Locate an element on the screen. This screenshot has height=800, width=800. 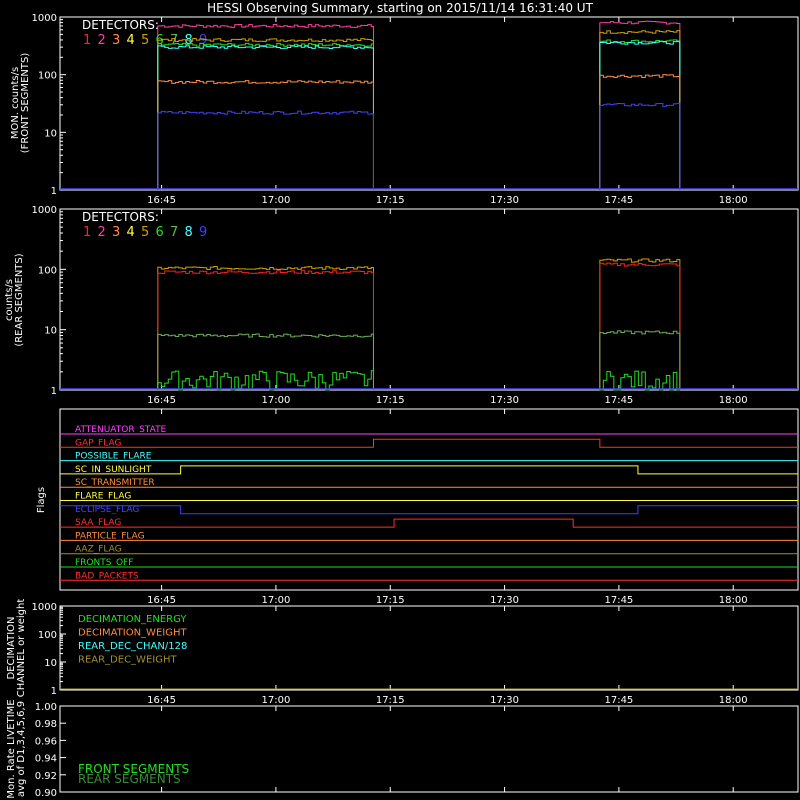
y-tick-label: 1.00 is located at coordinates (46, 707).